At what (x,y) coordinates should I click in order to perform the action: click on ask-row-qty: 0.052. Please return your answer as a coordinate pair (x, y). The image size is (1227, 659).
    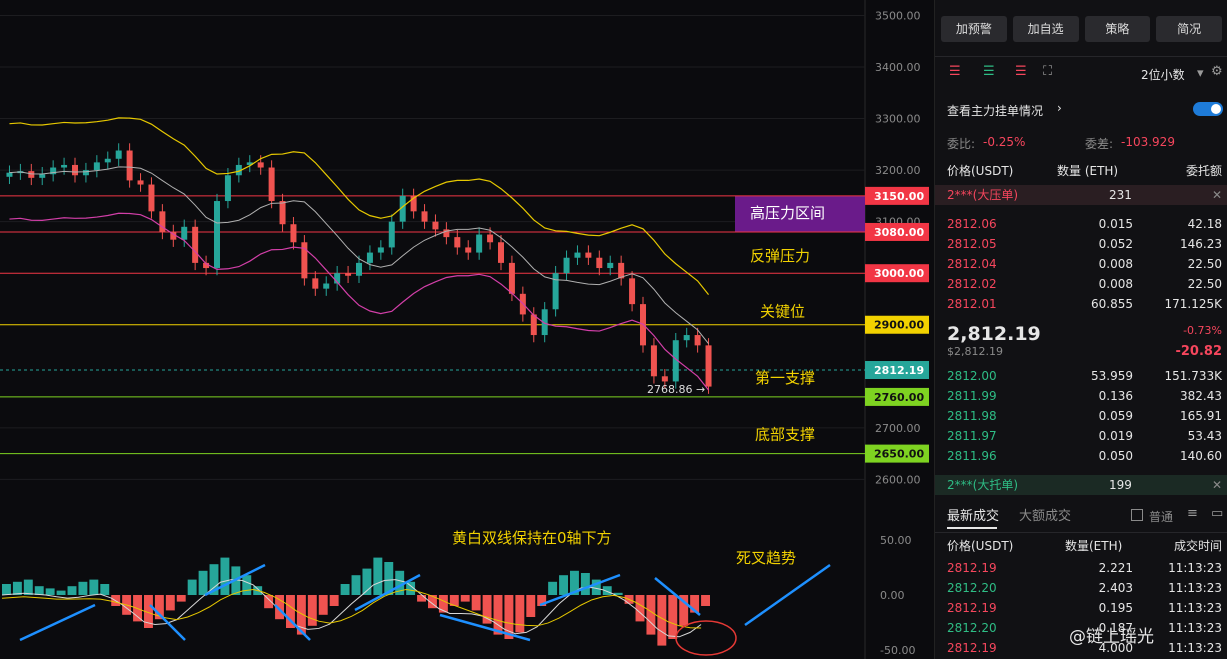
    Looking at the image, I should click on (1115, 244).